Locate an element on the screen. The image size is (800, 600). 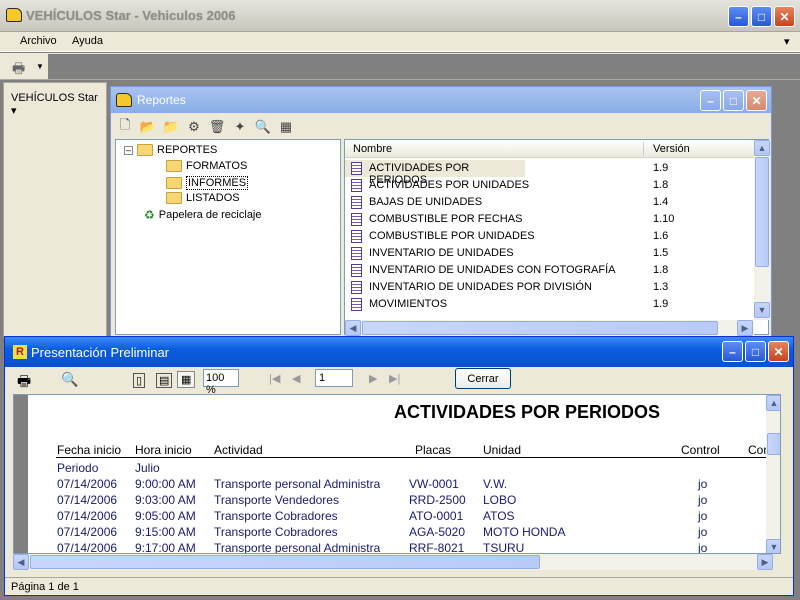
report-name: BAJAS DE UNIDADES is located at coordinates (426, 202).